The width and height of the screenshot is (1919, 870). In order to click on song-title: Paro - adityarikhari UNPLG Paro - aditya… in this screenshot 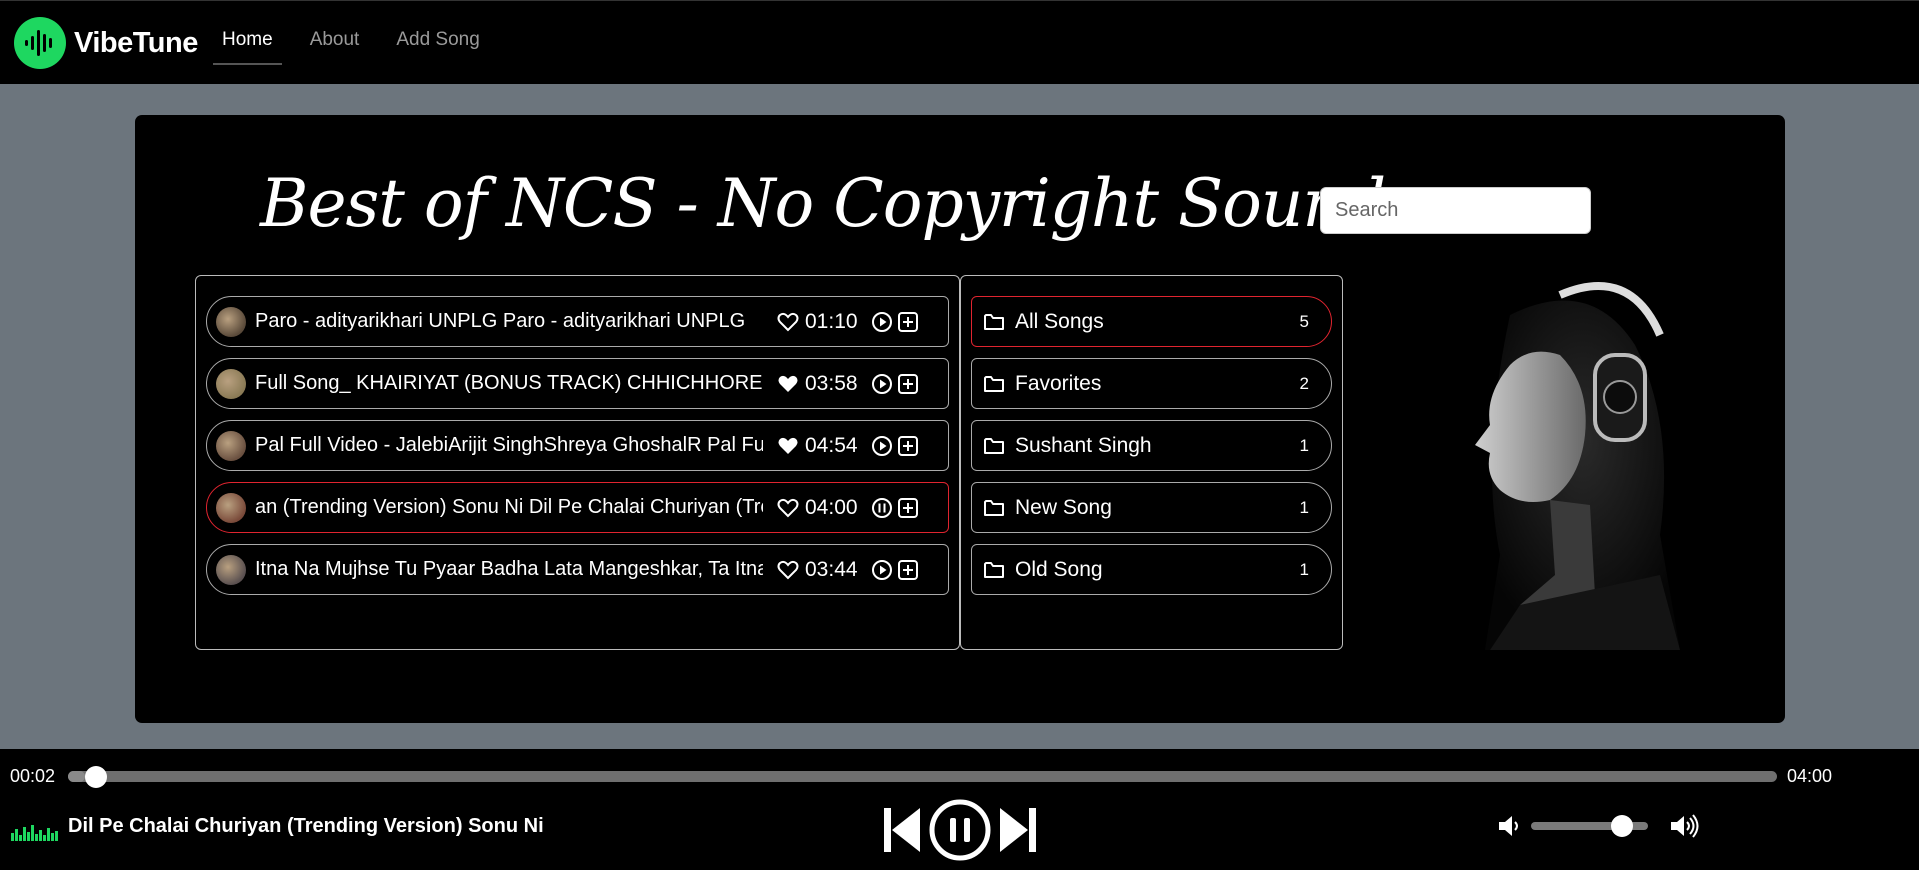, I will do `click(500, 321)`.